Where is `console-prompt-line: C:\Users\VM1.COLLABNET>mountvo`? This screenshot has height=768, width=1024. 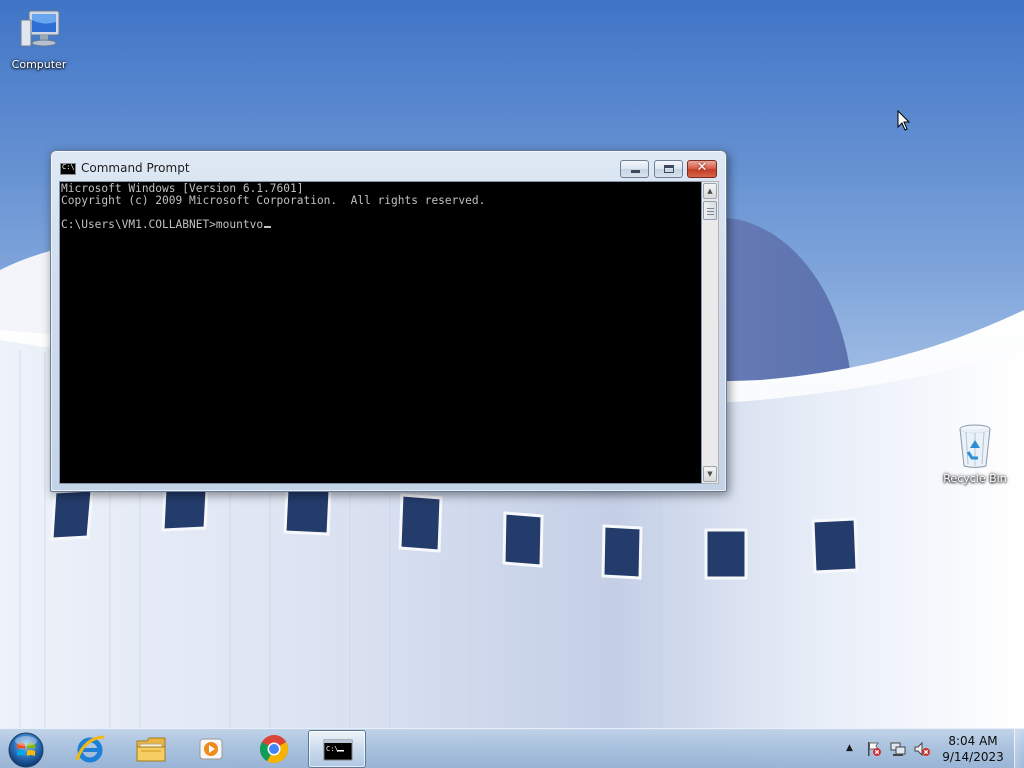
console-prompt-line: C:\Users\VM1.COLLABNET>mountvo is located at coordinates (381, 225).